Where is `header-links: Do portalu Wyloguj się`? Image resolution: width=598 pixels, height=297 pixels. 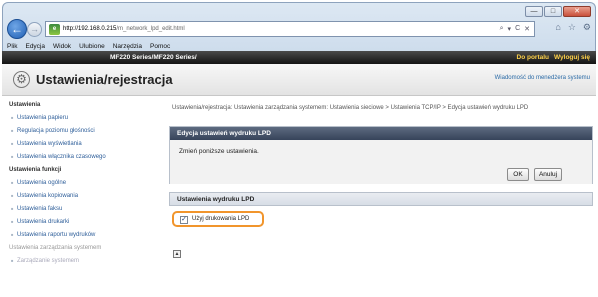
header-links: Do portalu Wyloguj się is located at coordinates (554, 57).